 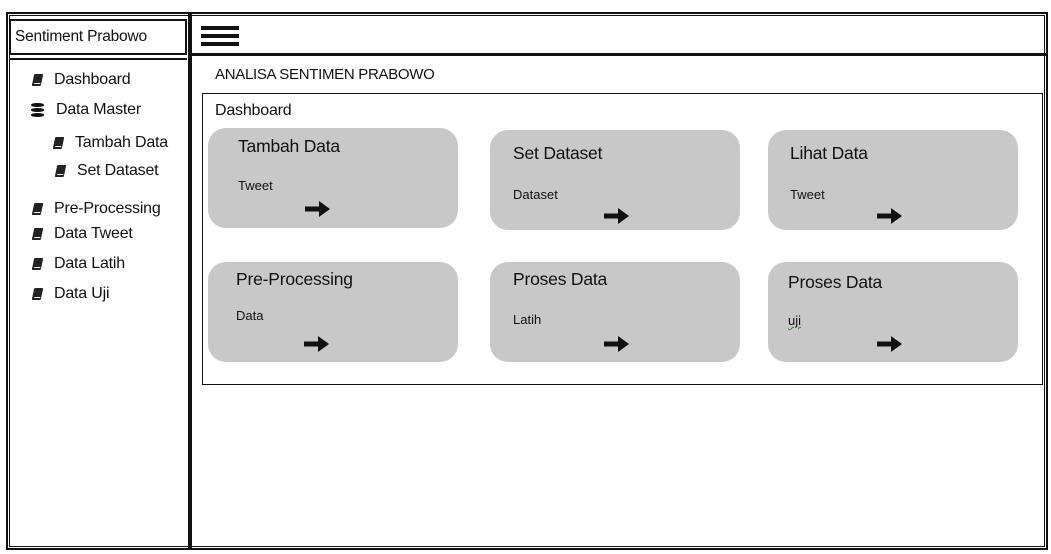 What do you see at coordinates (82, 293) in the screenshot?
I see `sidebar-item-label: Data Uji` at bounding box center [82, 293].